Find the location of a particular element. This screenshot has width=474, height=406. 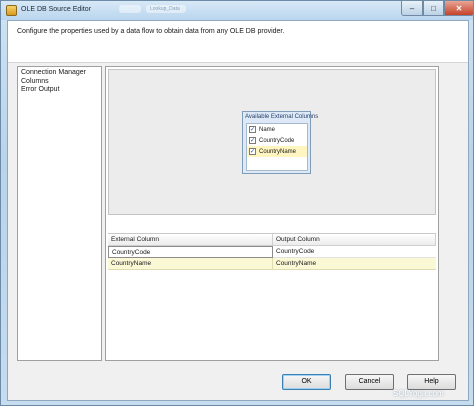

column-label: CountryCode is located at coordinates (277, 140).